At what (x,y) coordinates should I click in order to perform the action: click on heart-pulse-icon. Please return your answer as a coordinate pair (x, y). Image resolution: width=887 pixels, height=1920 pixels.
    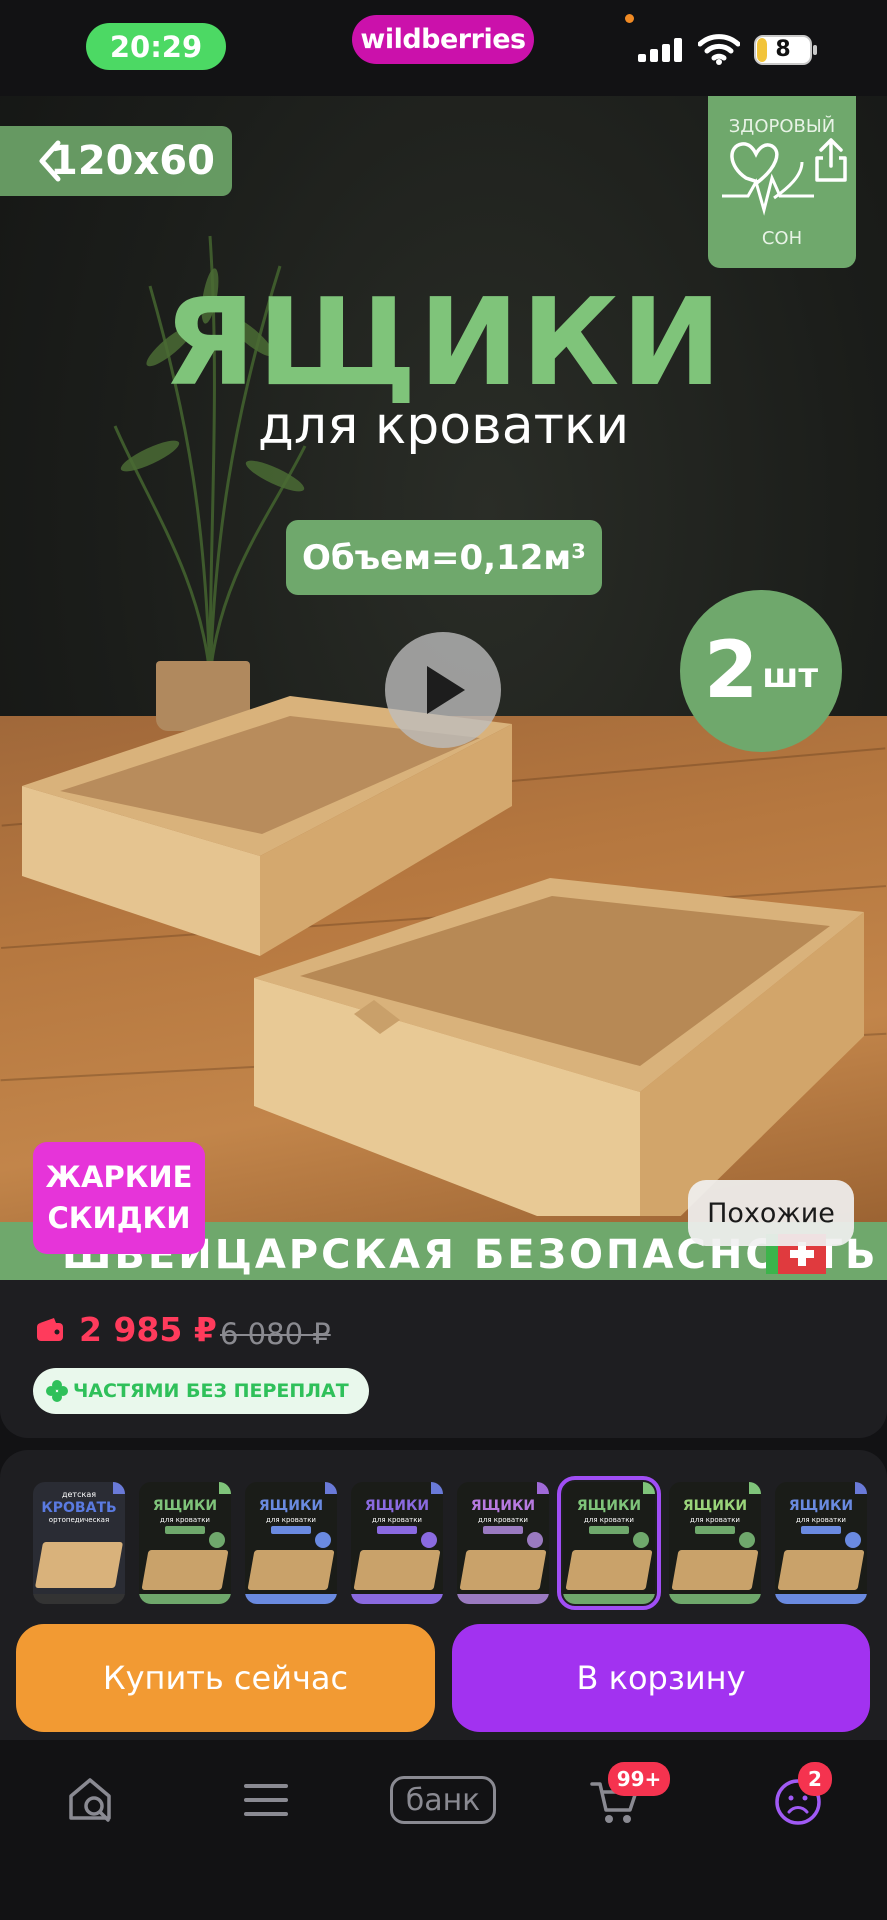
    Looking at the image, I should click on (768, 179).